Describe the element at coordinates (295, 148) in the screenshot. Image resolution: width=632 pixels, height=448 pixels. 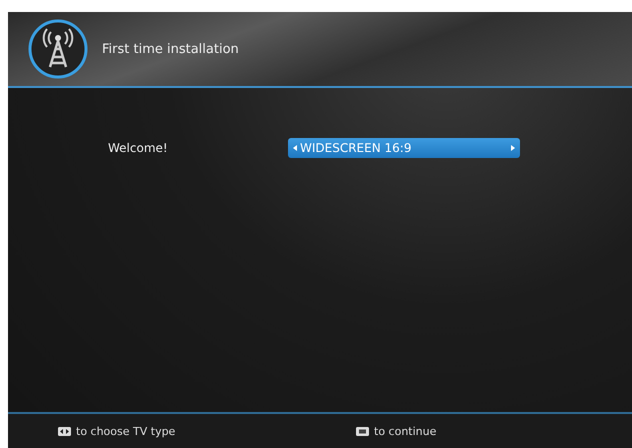
I see `left-arrow-icon` at that location.